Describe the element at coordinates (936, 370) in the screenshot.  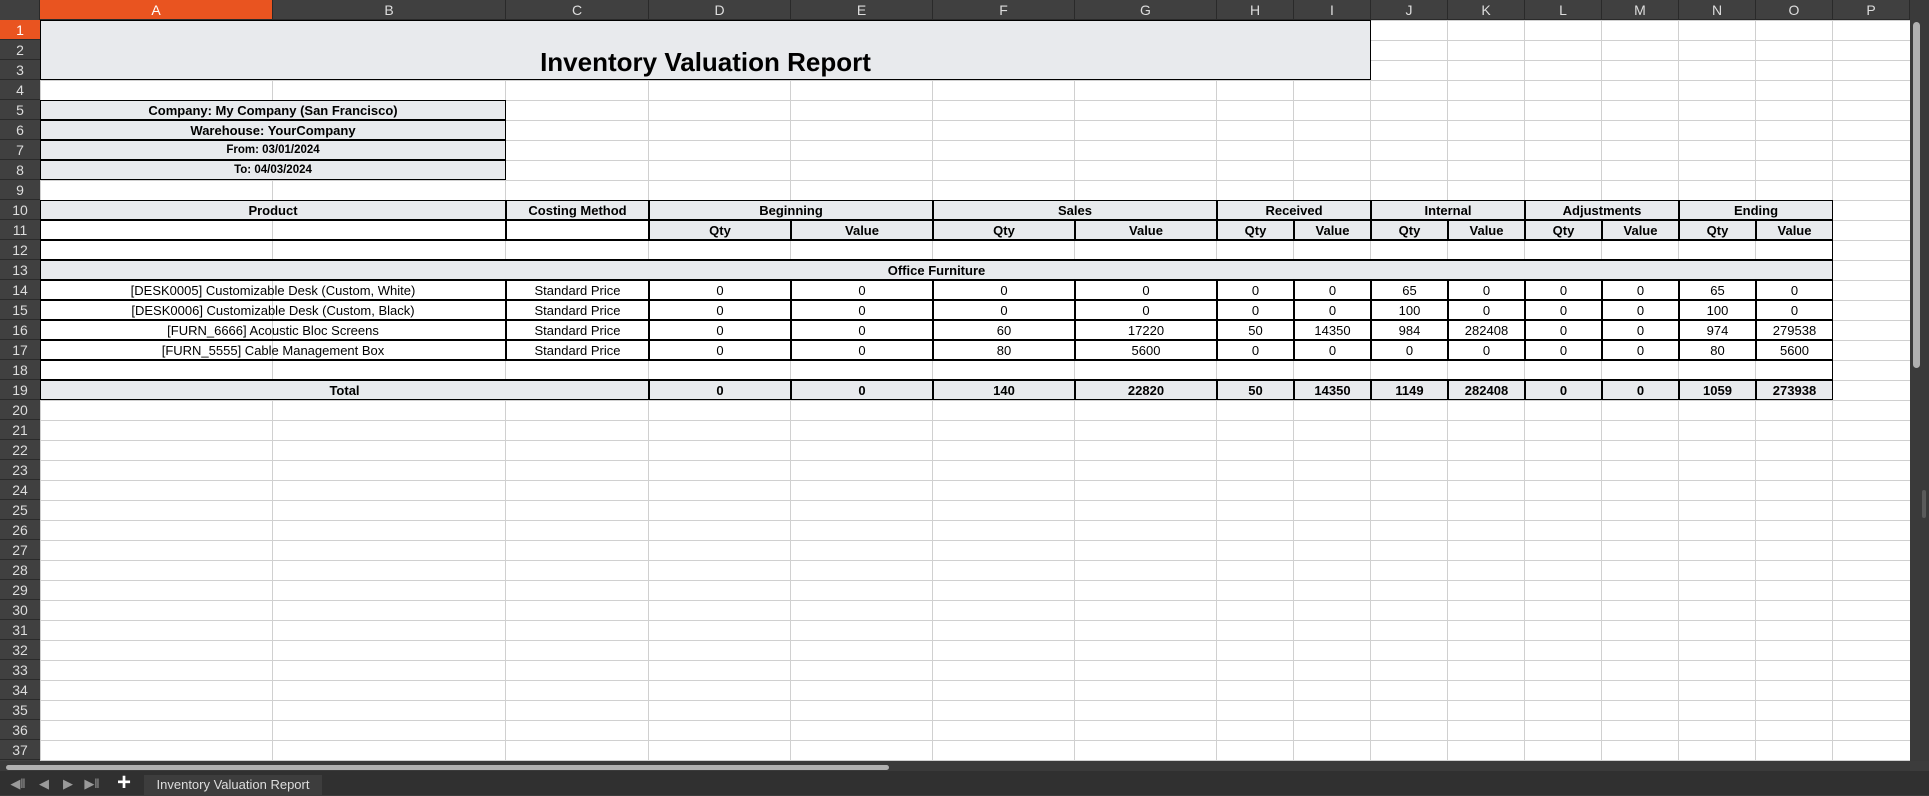
I see `spacer-row` at that location.